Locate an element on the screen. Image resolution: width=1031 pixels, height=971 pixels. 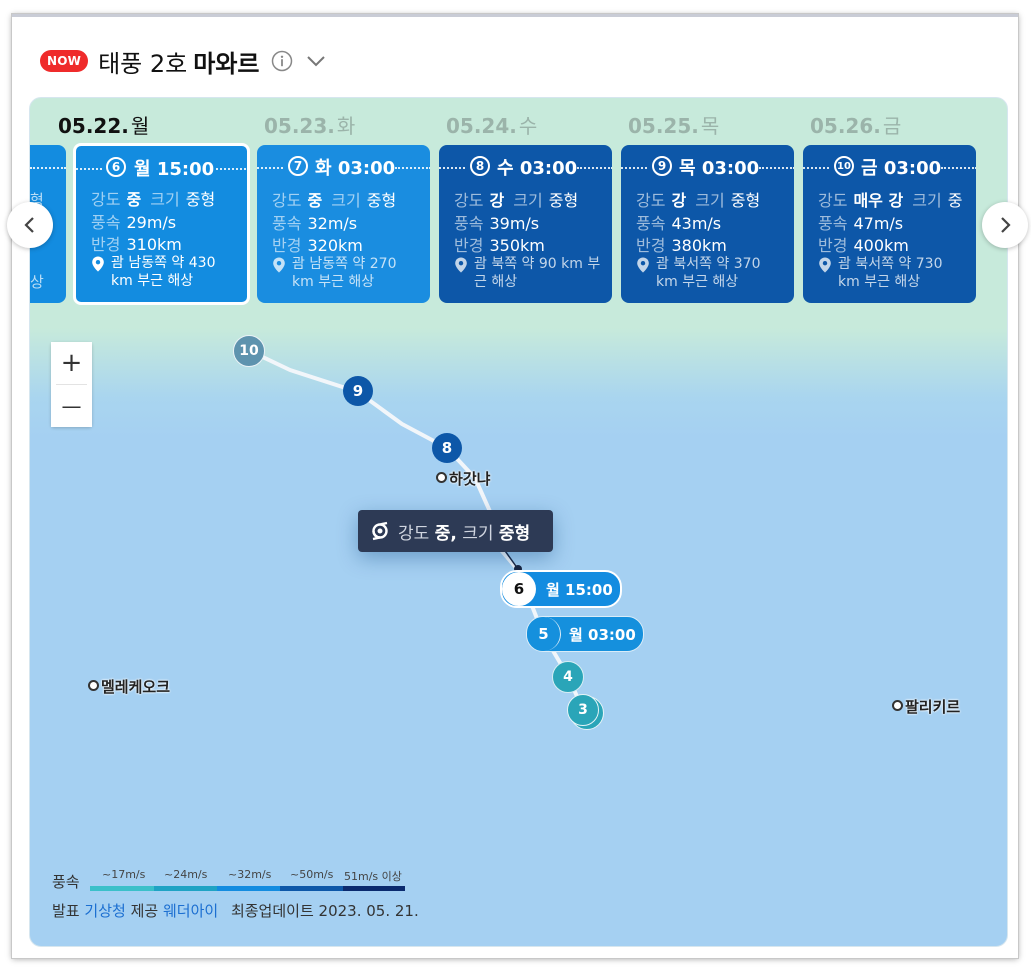
tooltip-value: 중, is located at coordinates (445, 533).